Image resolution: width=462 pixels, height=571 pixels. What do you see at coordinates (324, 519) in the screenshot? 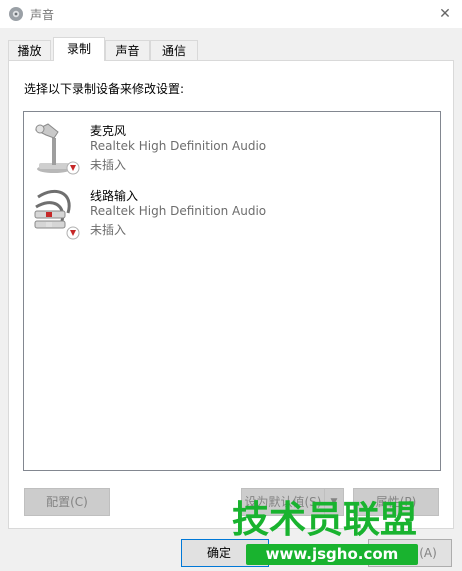
I see `watermark-text: 技术员联盟` at bounding box center [324, 519].